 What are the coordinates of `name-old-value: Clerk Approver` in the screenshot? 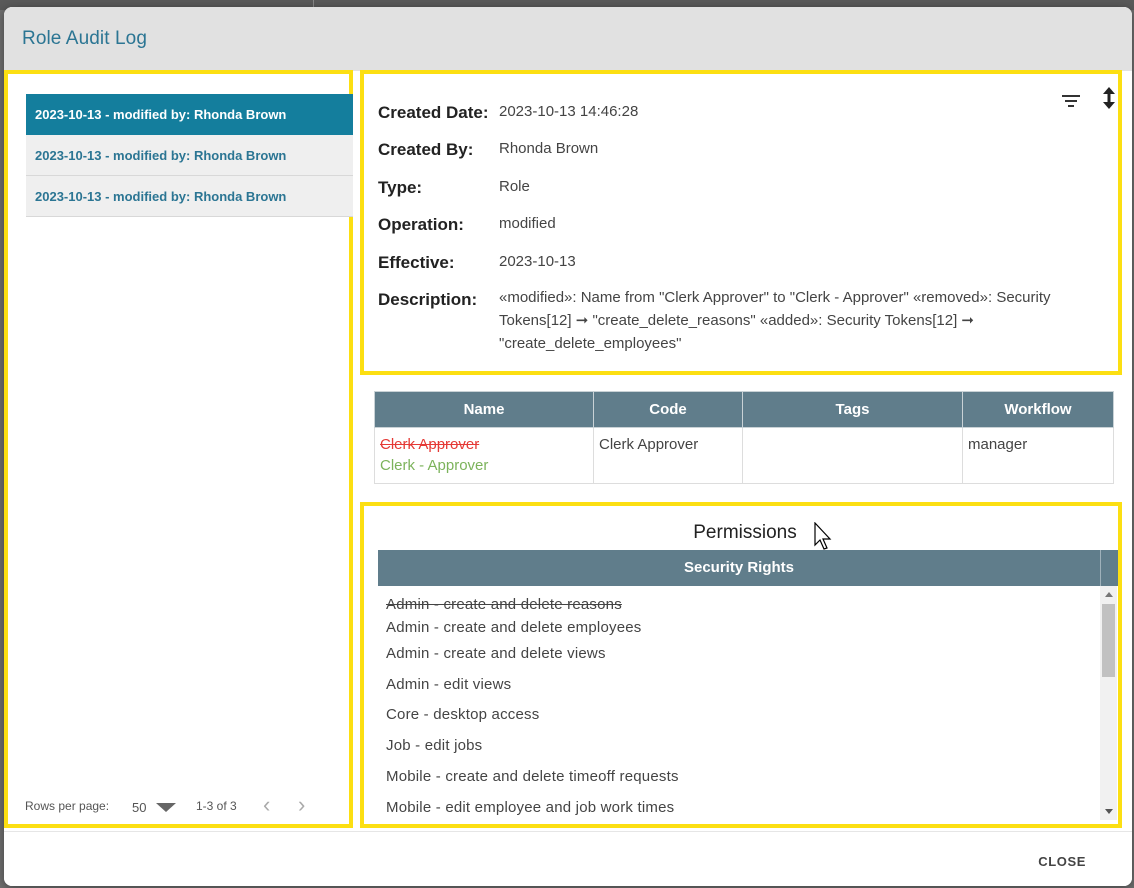 It's located at (430, 444).